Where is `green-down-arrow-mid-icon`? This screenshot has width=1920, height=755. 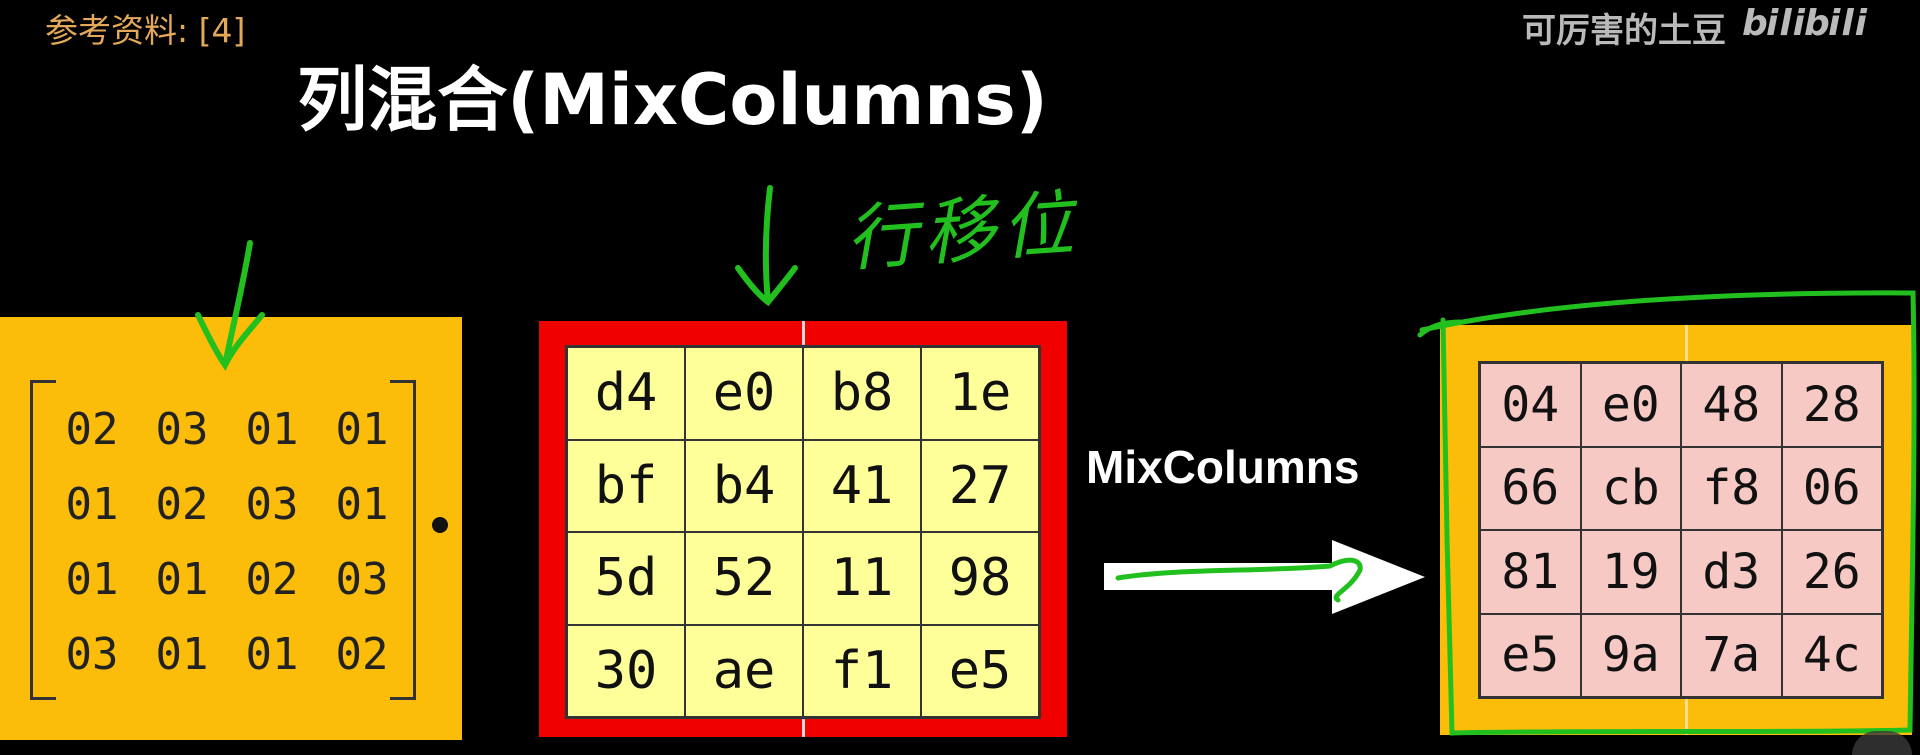
green-down-arrow-mid-icon is located at coordinates (766, 246).